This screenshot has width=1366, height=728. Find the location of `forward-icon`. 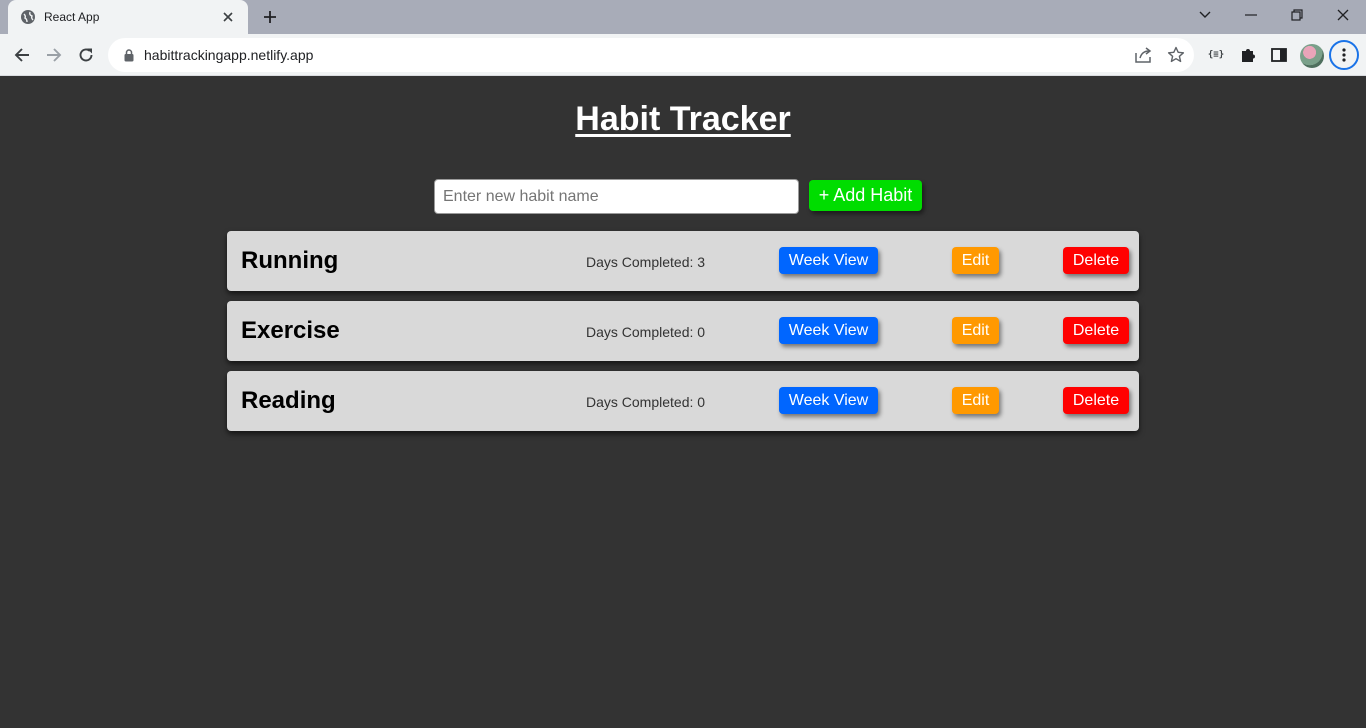

forward-icon is located at coordinates (54, 55).